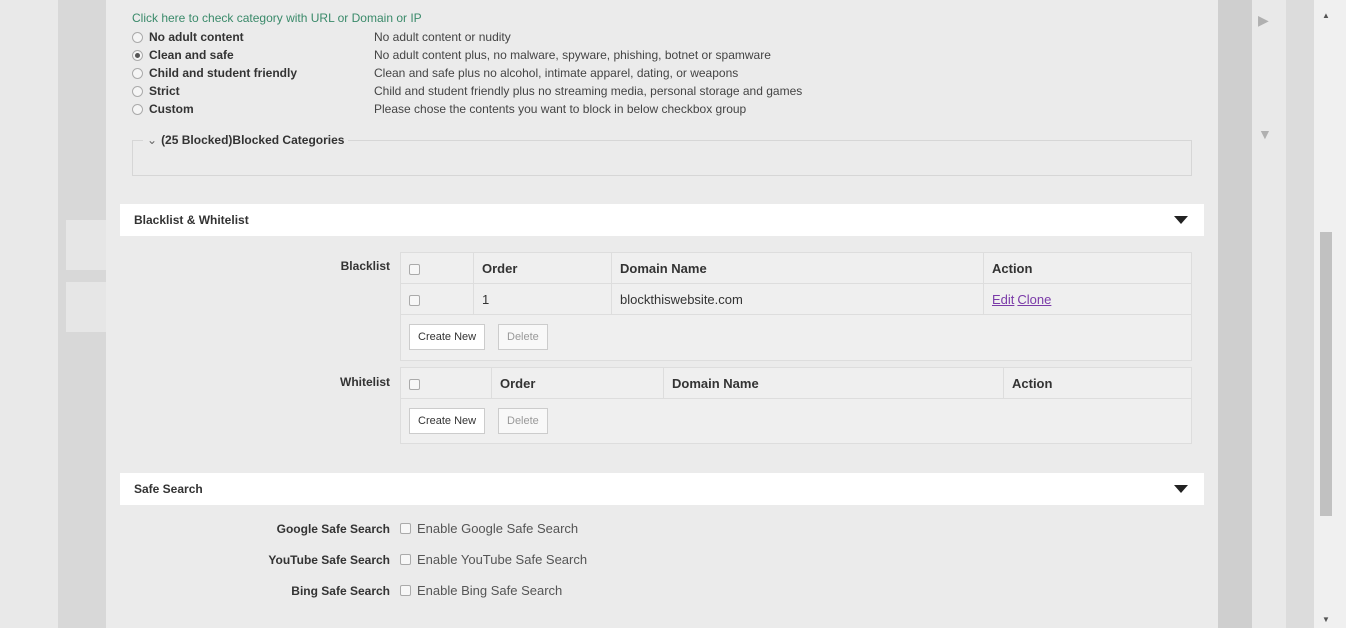  Describe the element at coordinates (365, 382) in the screenshot. I see `whitelist-label: Whitelist` at that location.